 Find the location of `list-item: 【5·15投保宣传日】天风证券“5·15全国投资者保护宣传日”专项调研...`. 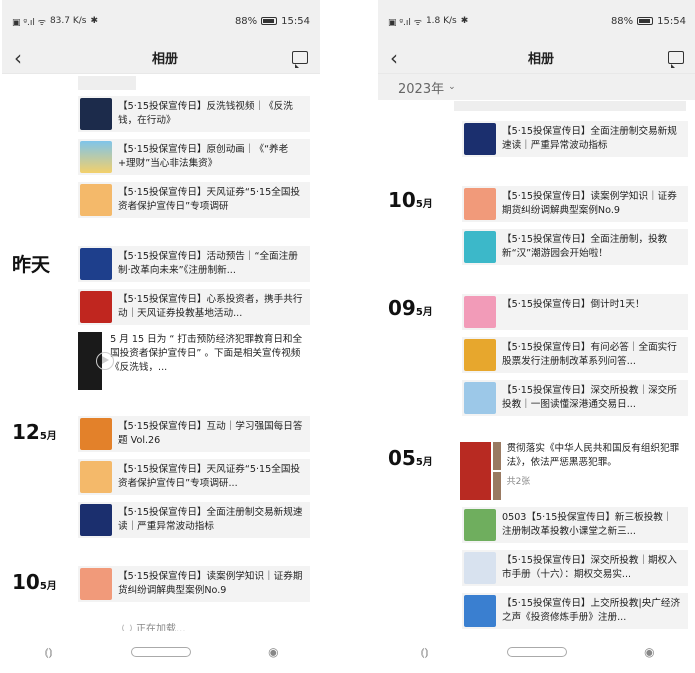

list-item: 【5·15投保宣传日】天风证券“5·15全国投资者保护宣传日”专项调研... is located at coordinates (194, 477).